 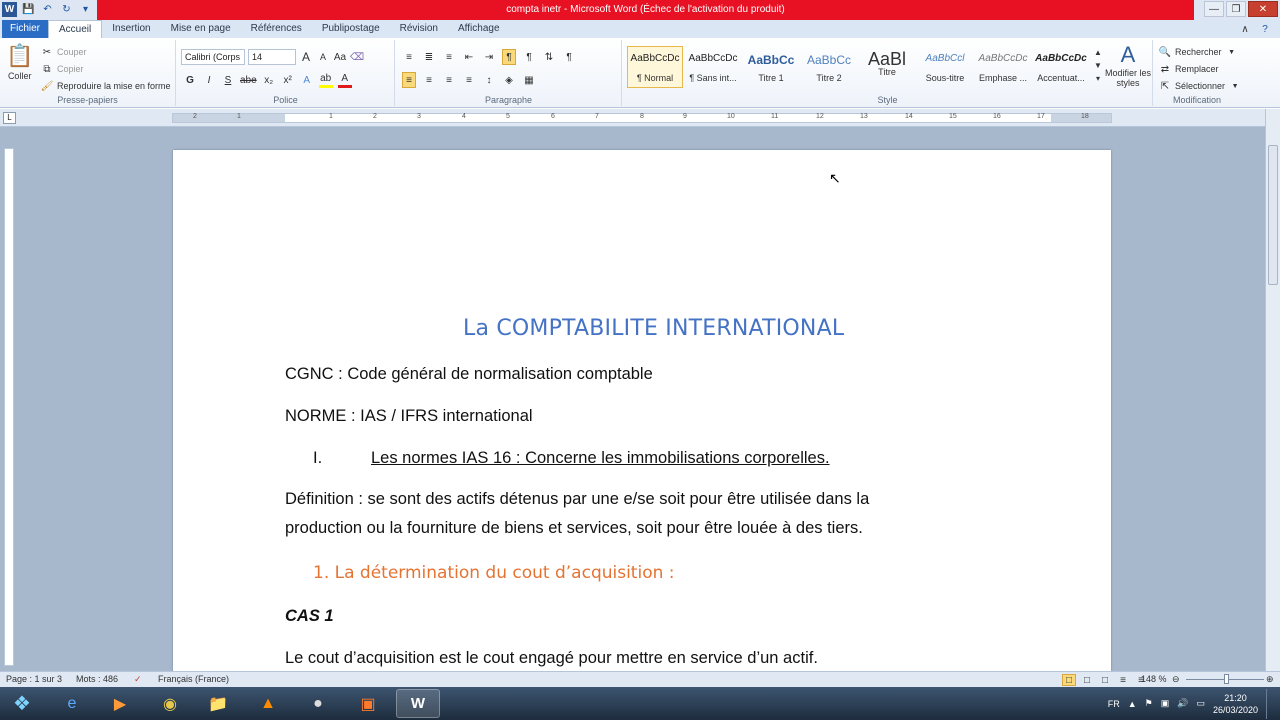 What do you see at coordinates (72, 703) in the screenshot?
I see `internet-explorer-icon: e` at bounding box center [72, 703].